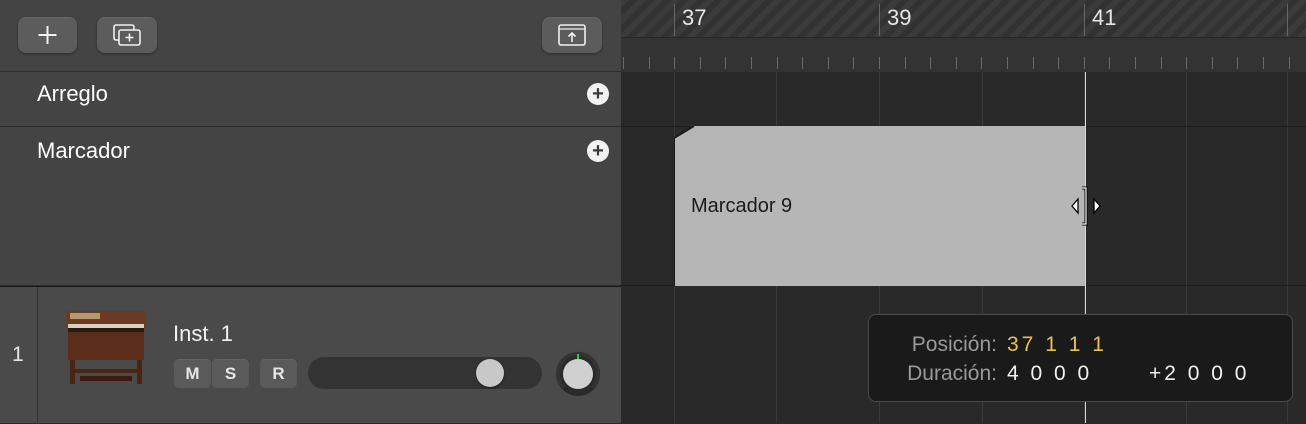 The image size is (1306, 424). I want to click on duration-value: 4 0 0 0, so click(1050, 373).